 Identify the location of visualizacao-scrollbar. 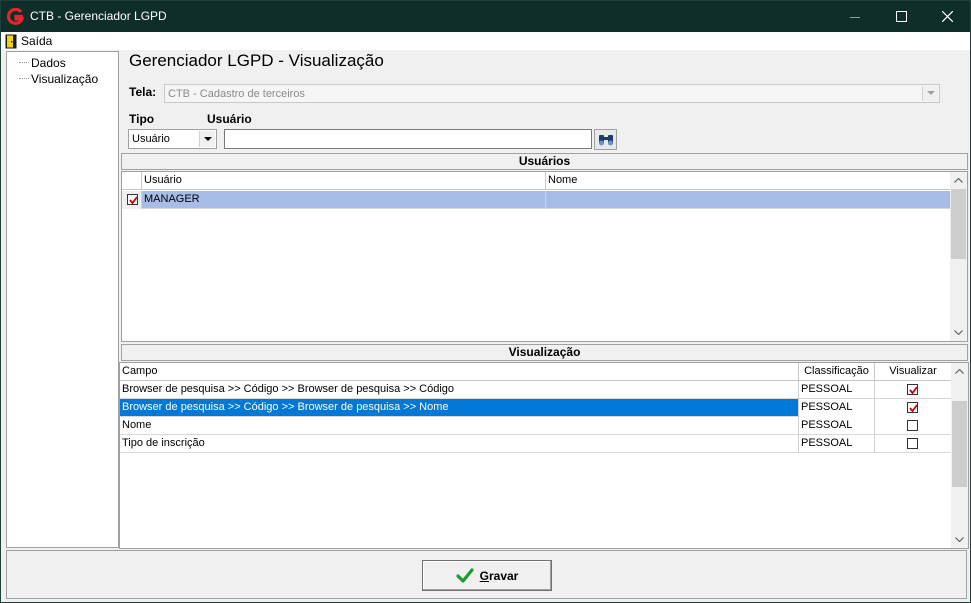
(959, 455).